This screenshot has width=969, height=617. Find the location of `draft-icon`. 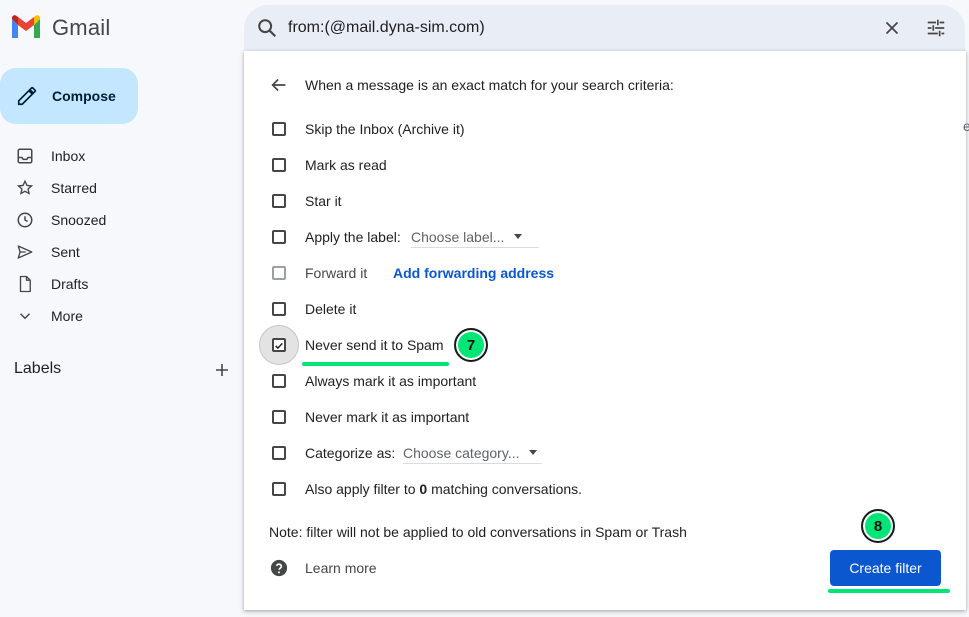

draft-icon is located at coordinates (25, 284).